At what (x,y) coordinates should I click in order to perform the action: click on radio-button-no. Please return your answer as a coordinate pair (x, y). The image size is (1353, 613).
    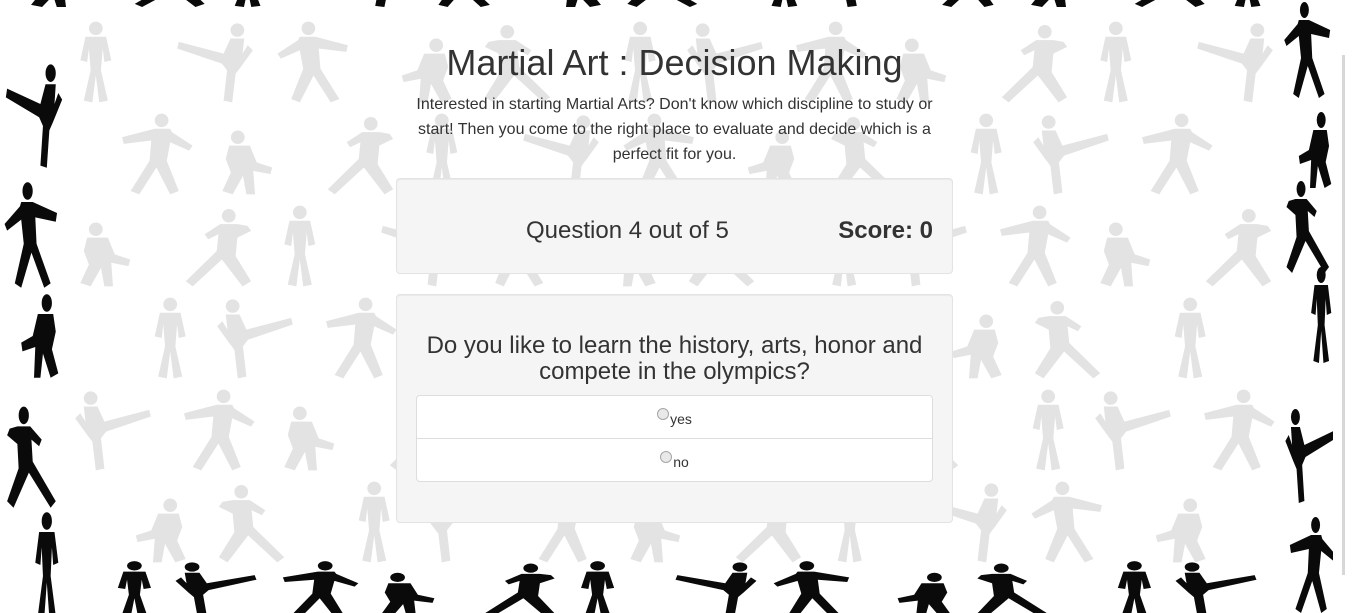
    Looking at the image, I should click on (666, 457).